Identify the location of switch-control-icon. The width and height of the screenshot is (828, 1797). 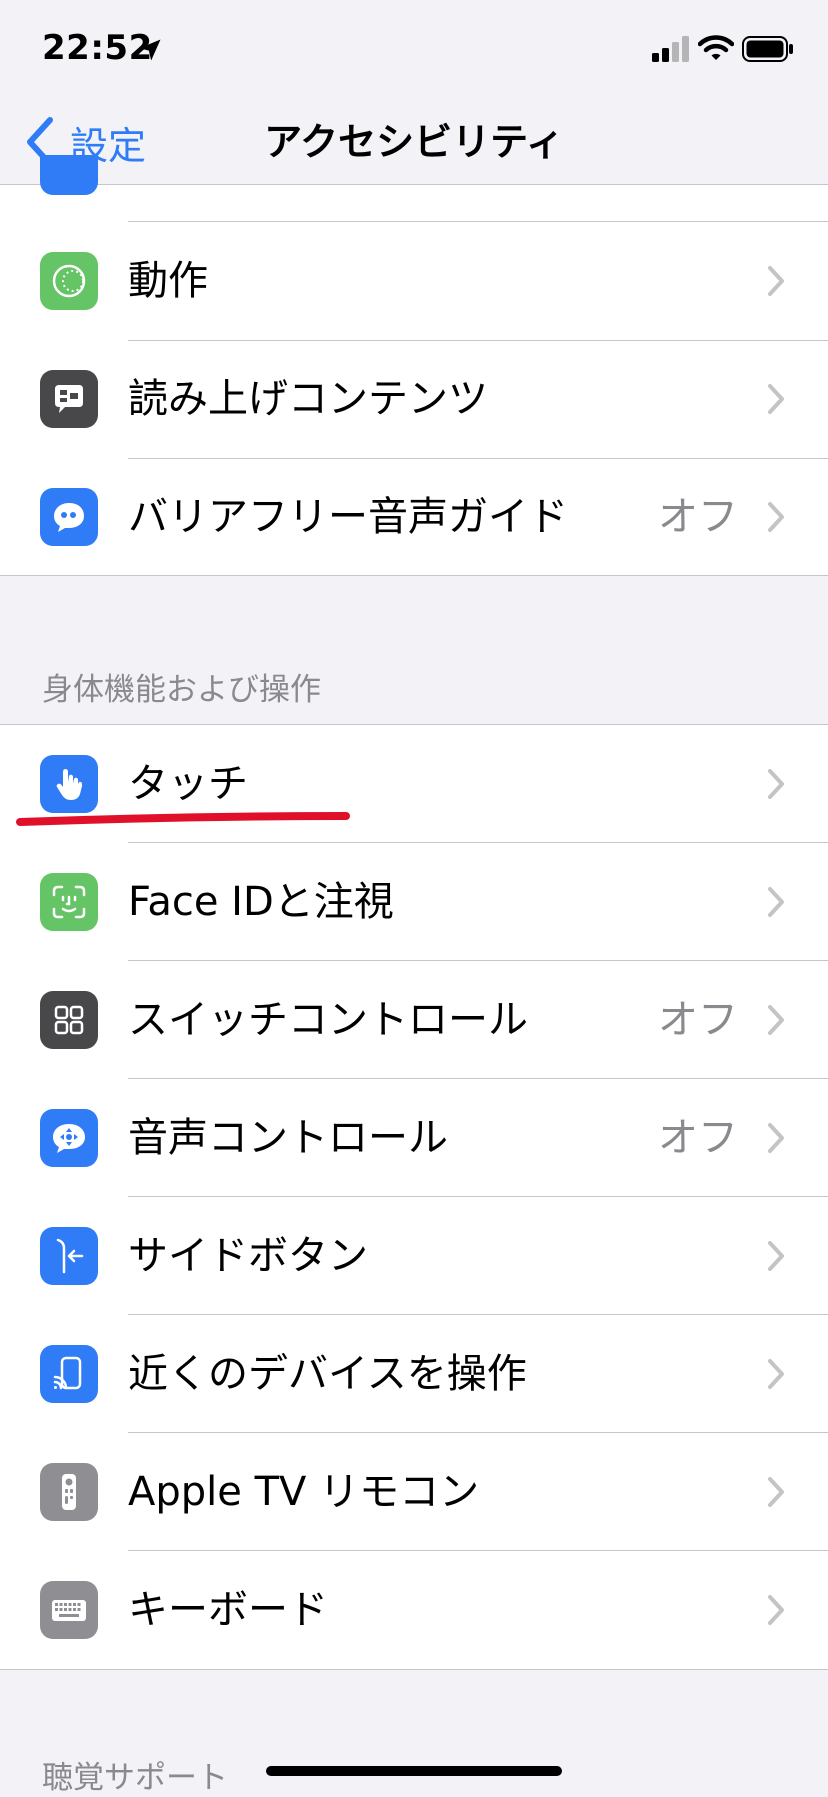
(69, 1020).